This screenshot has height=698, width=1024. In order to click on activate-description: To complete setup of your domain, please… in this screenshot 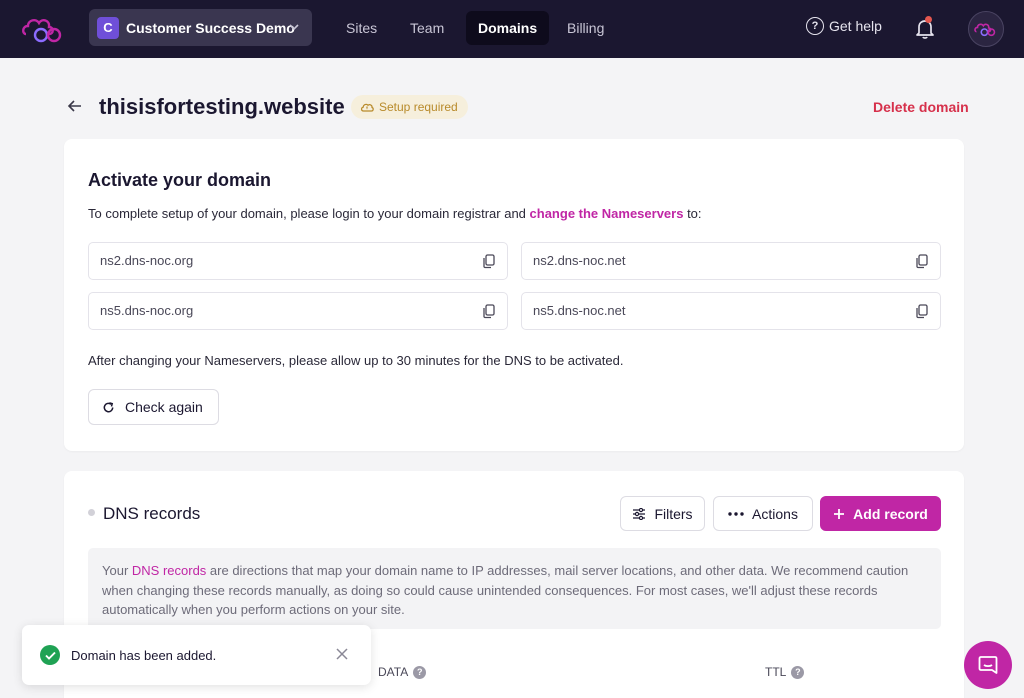, I will do `click(395, 213)`.